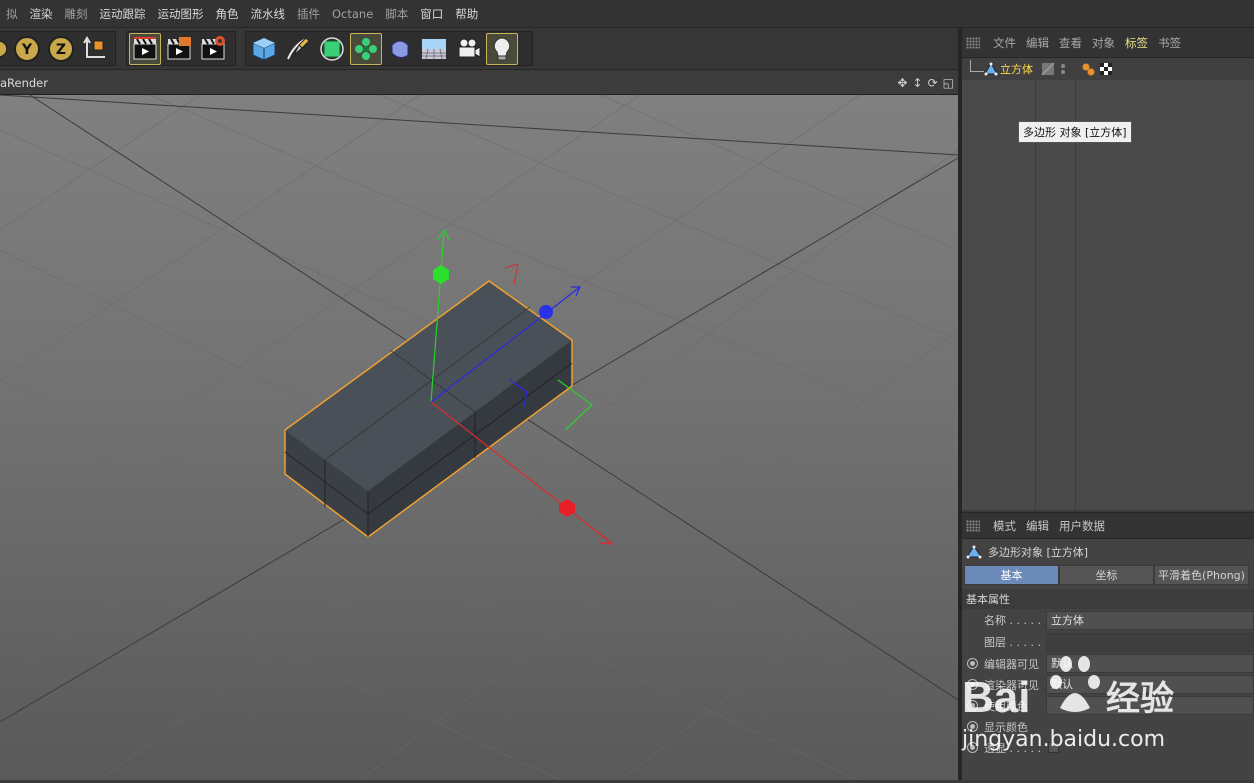 This screenshot has width=1254, height=783. Describe the element at coordinates (213, 49) in the screenshot. I see `render-settings-button` at that location.